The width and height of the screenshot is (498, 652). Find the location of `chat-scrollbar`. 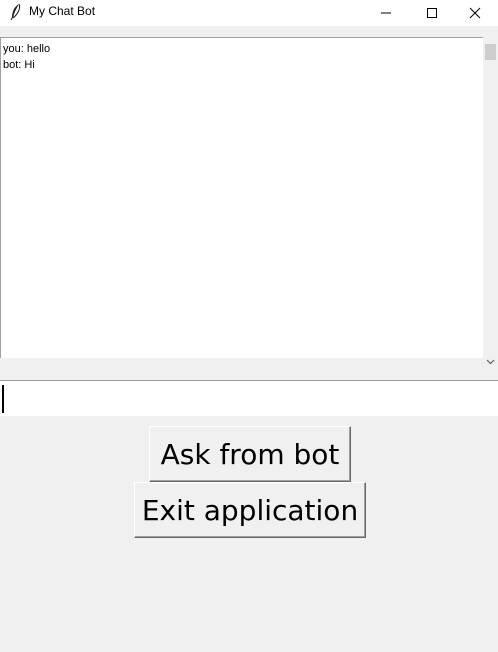

chat-scrollbar is located at coordinates (490, 203).